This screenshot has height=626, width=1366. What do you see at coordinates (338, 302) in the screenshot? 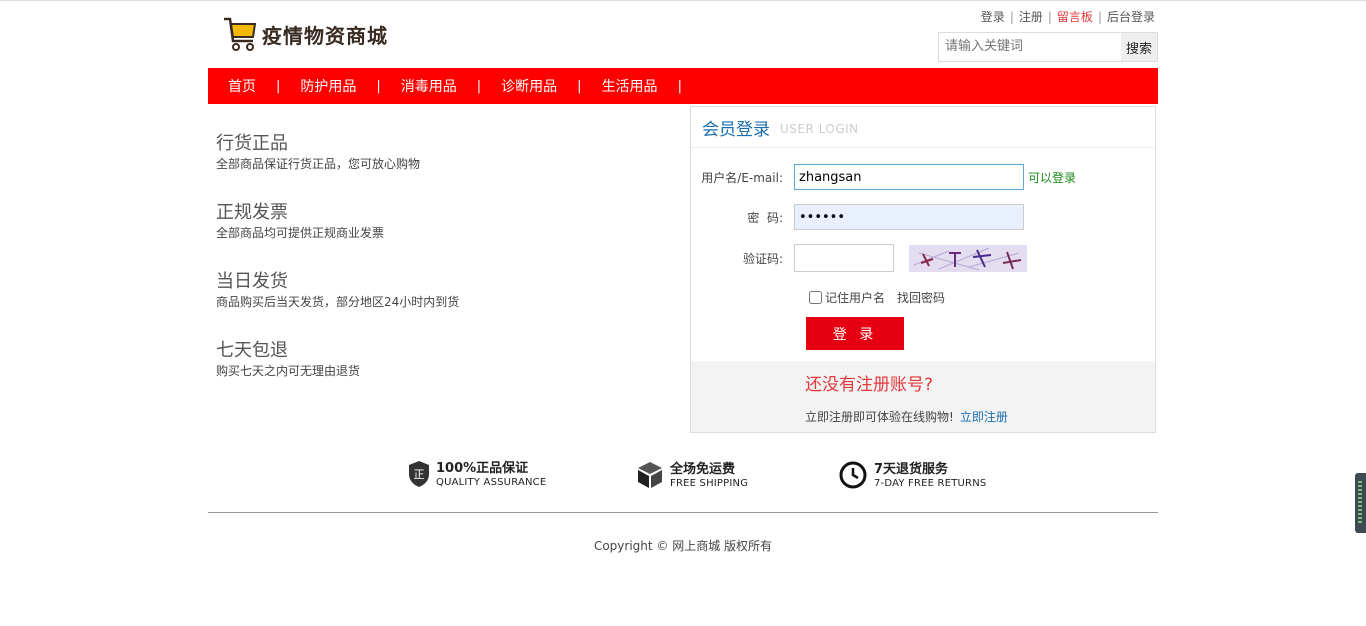
I see `feature-desc: 商品购买后当天发货，部分地区24小时内到货` at bounding box center [338, 302].